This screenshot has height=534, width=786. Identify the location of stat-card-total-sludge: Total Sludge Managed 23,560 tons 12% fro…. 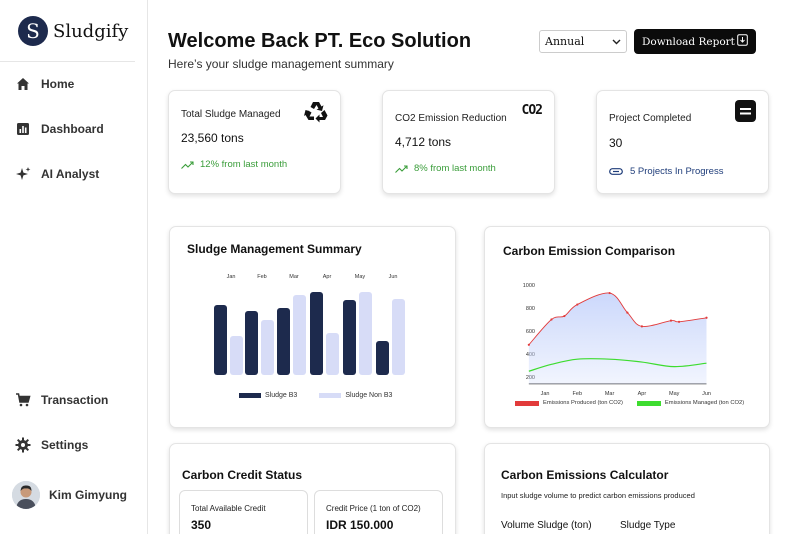
(254, 142).